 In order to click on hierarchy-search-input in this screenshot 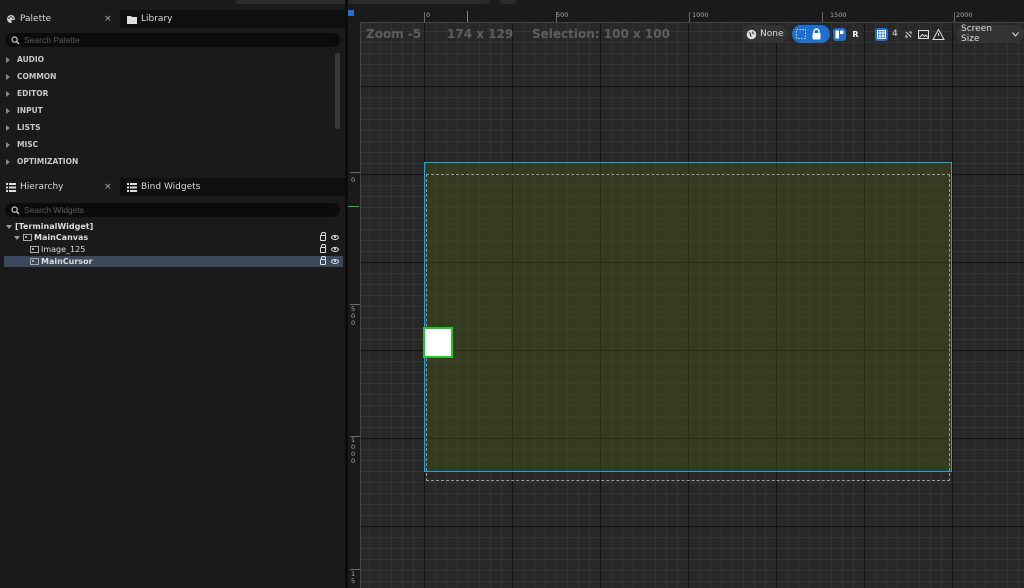, I will do `click(174, 210)`.